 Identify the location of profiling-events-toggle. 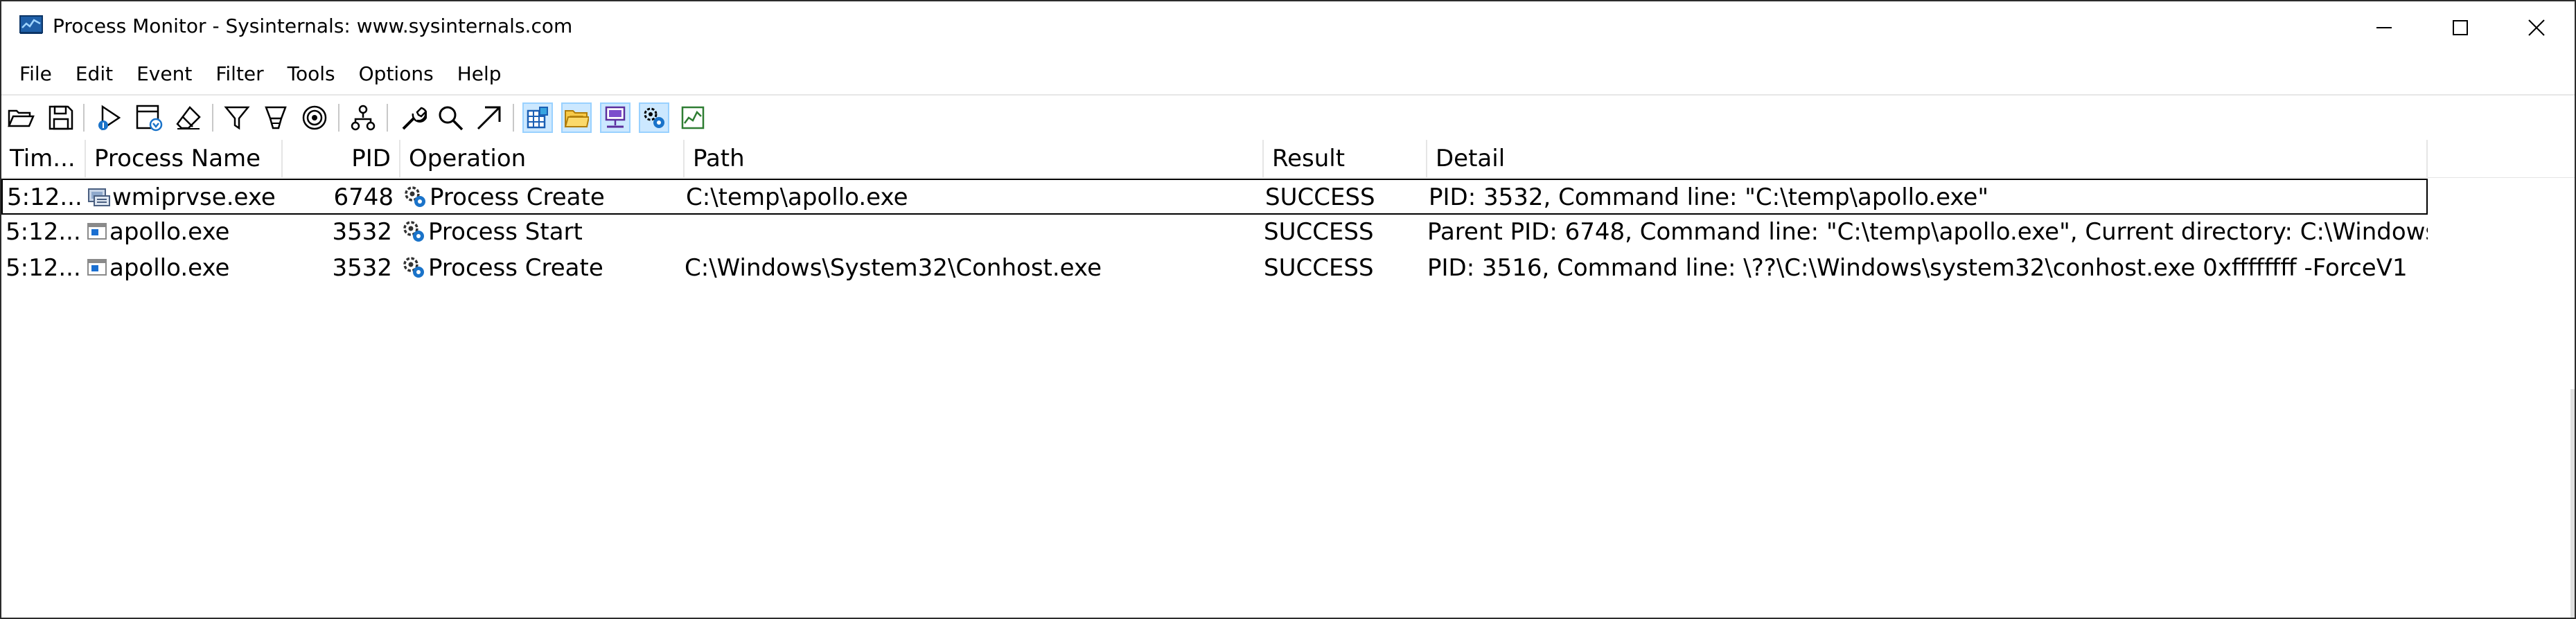
(693, 118).